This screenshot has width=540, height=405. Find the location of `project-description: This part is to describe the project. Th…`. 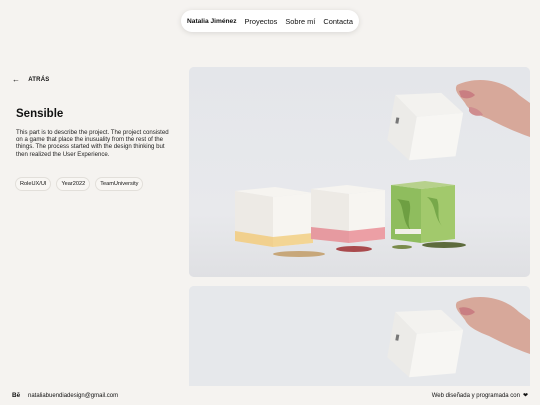

project-description: This part is to describe the project. Th… is located at coordinates (92, 143).